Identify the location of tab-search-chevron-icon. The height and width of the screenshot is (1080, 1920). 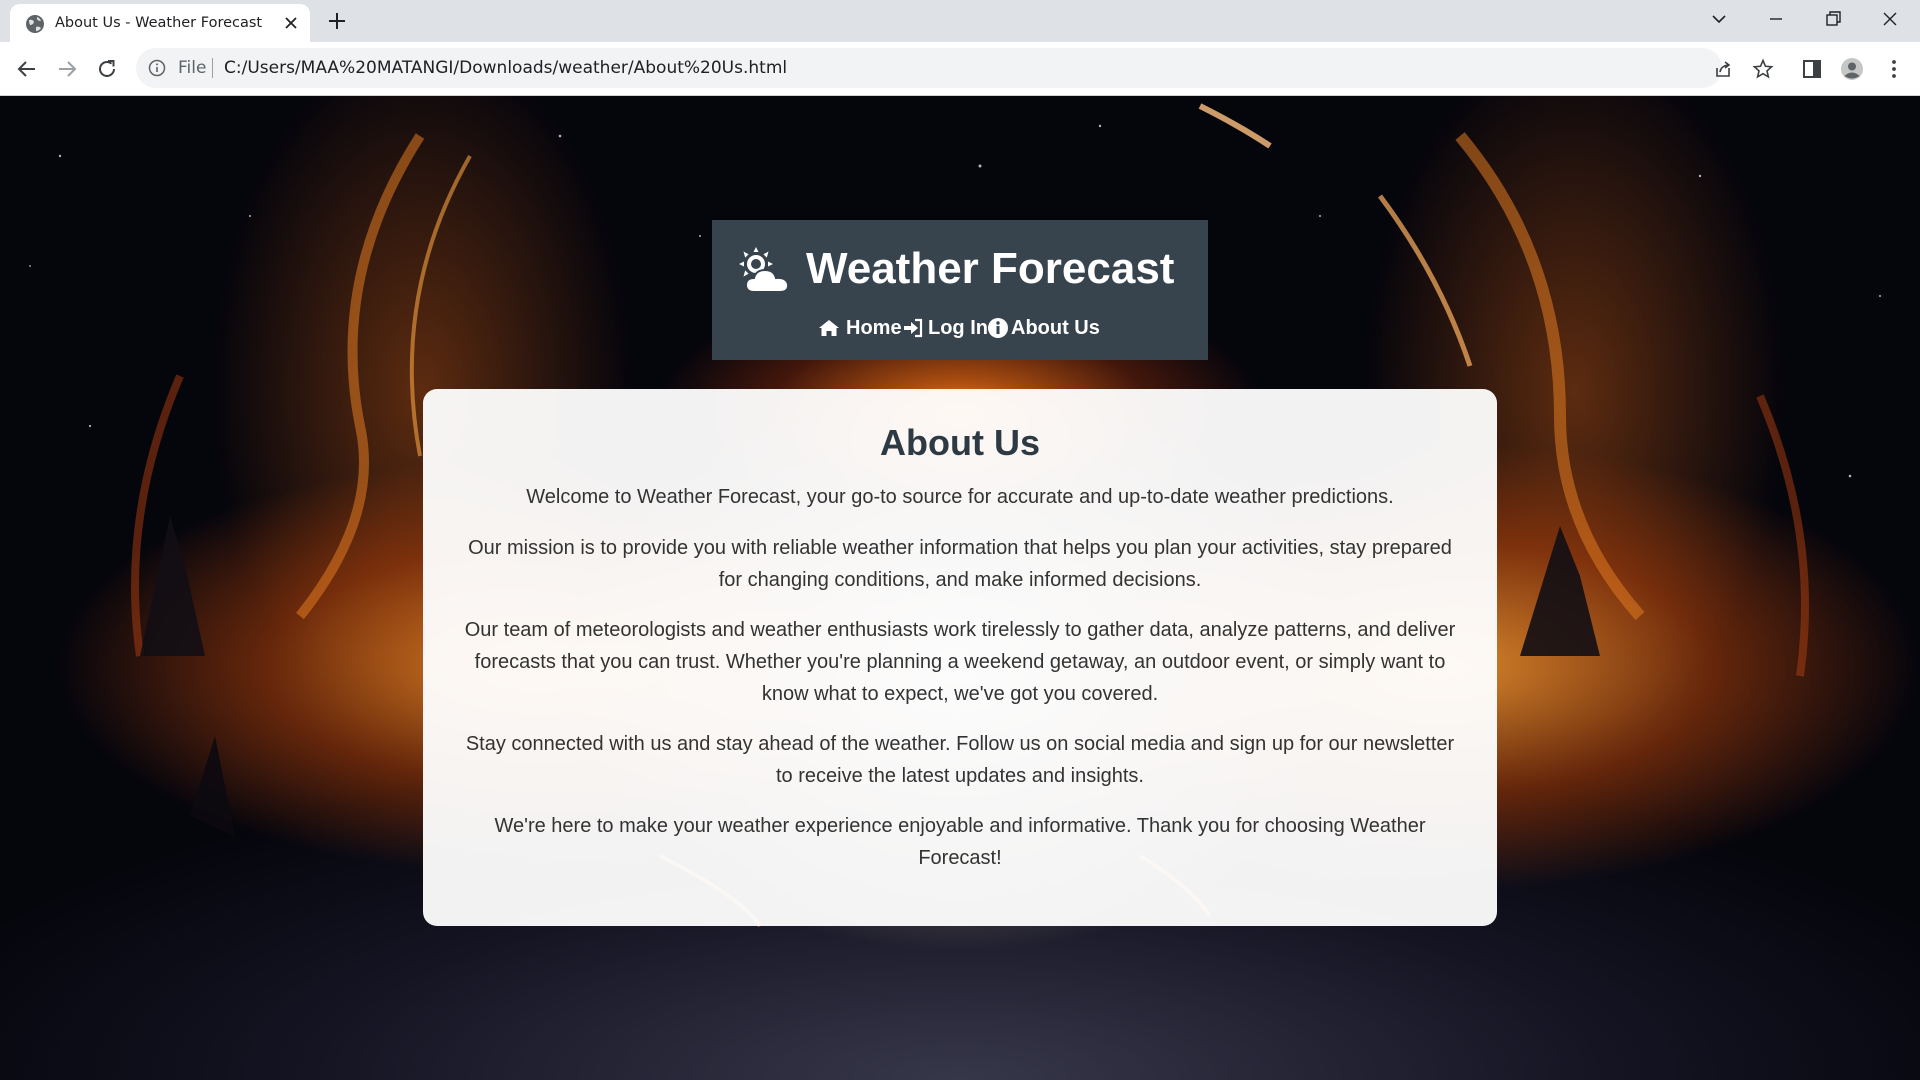
(1719, 19).